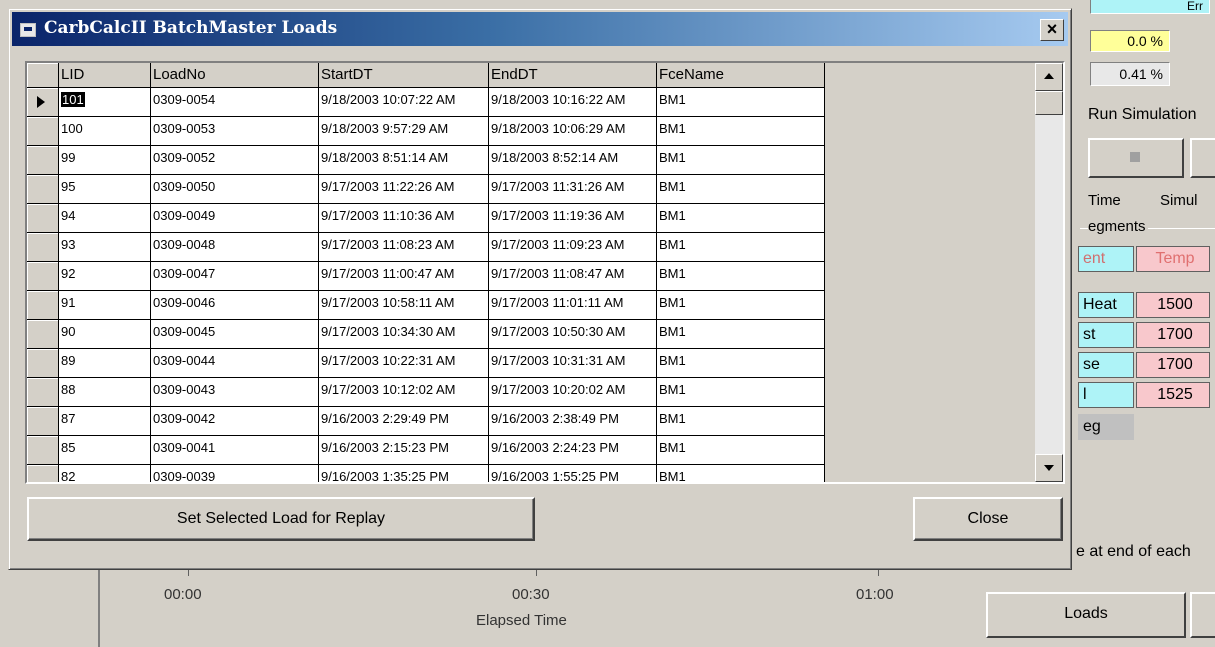  Describe the element at coordinates (1106, 335) in the screenshot. I see `segment-name-cell: st` at that location.